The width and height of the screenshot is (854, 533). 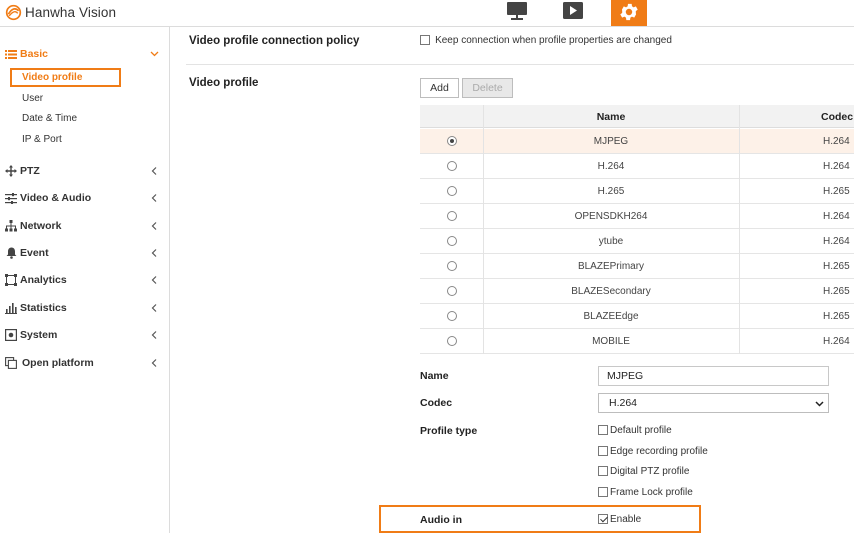 I want to click on sidebar-section-label: Network, so click(x=41, y=226).